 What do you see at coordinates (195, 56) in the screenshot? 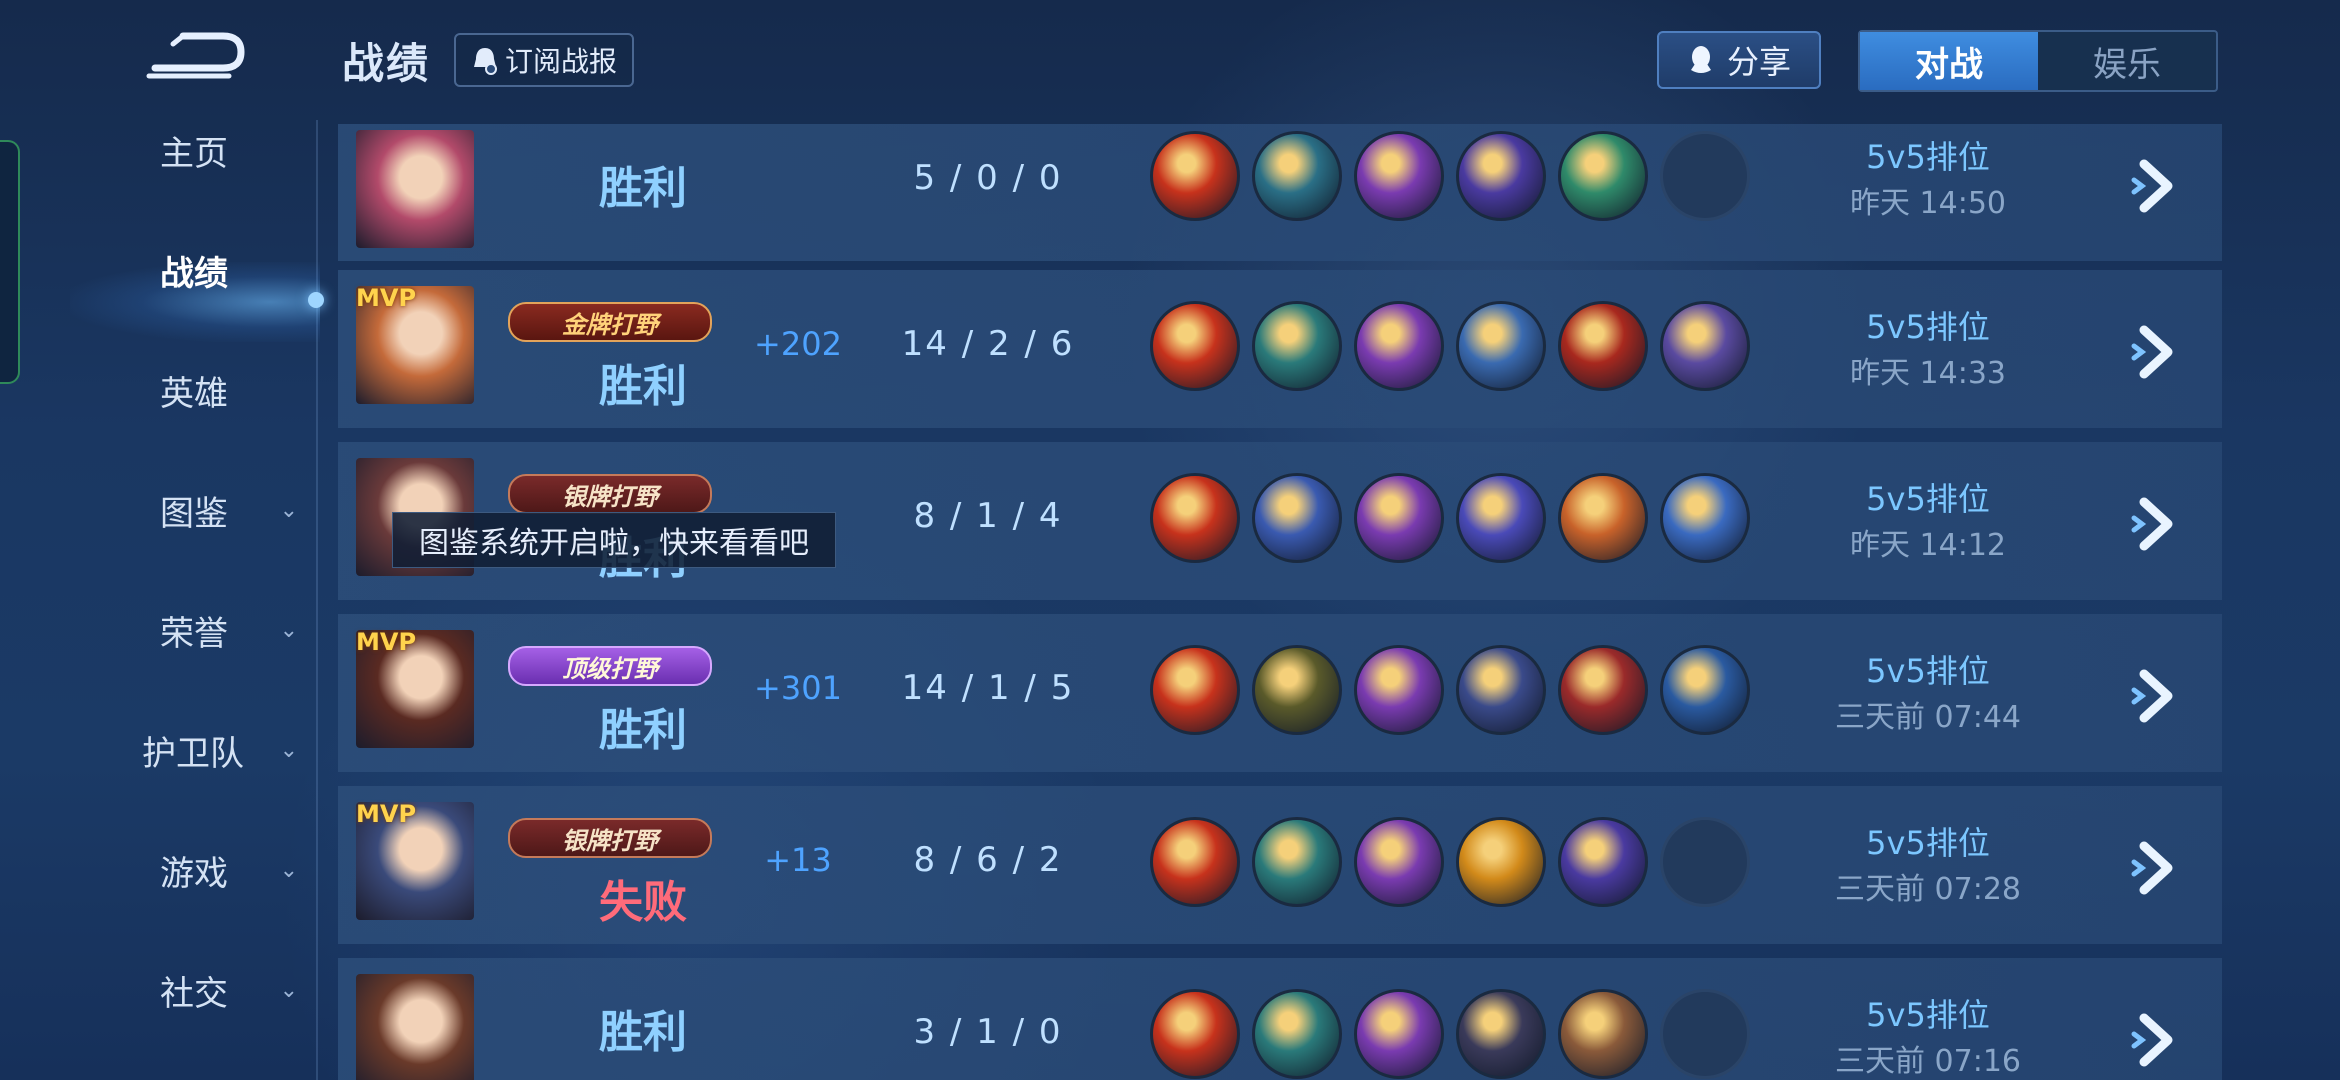
I see `back-arrow-icon` at bounding box center [195, 56].